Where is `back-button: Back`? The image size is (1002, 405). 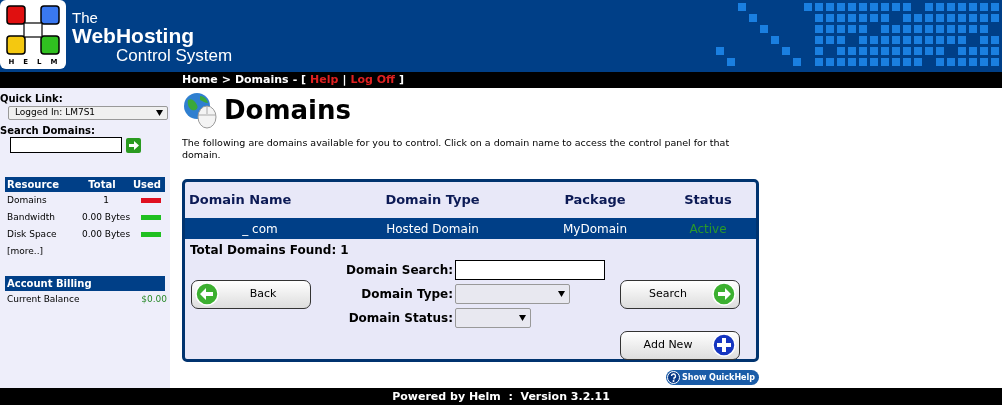 back-button: Back is located at coordinates (251, 294).